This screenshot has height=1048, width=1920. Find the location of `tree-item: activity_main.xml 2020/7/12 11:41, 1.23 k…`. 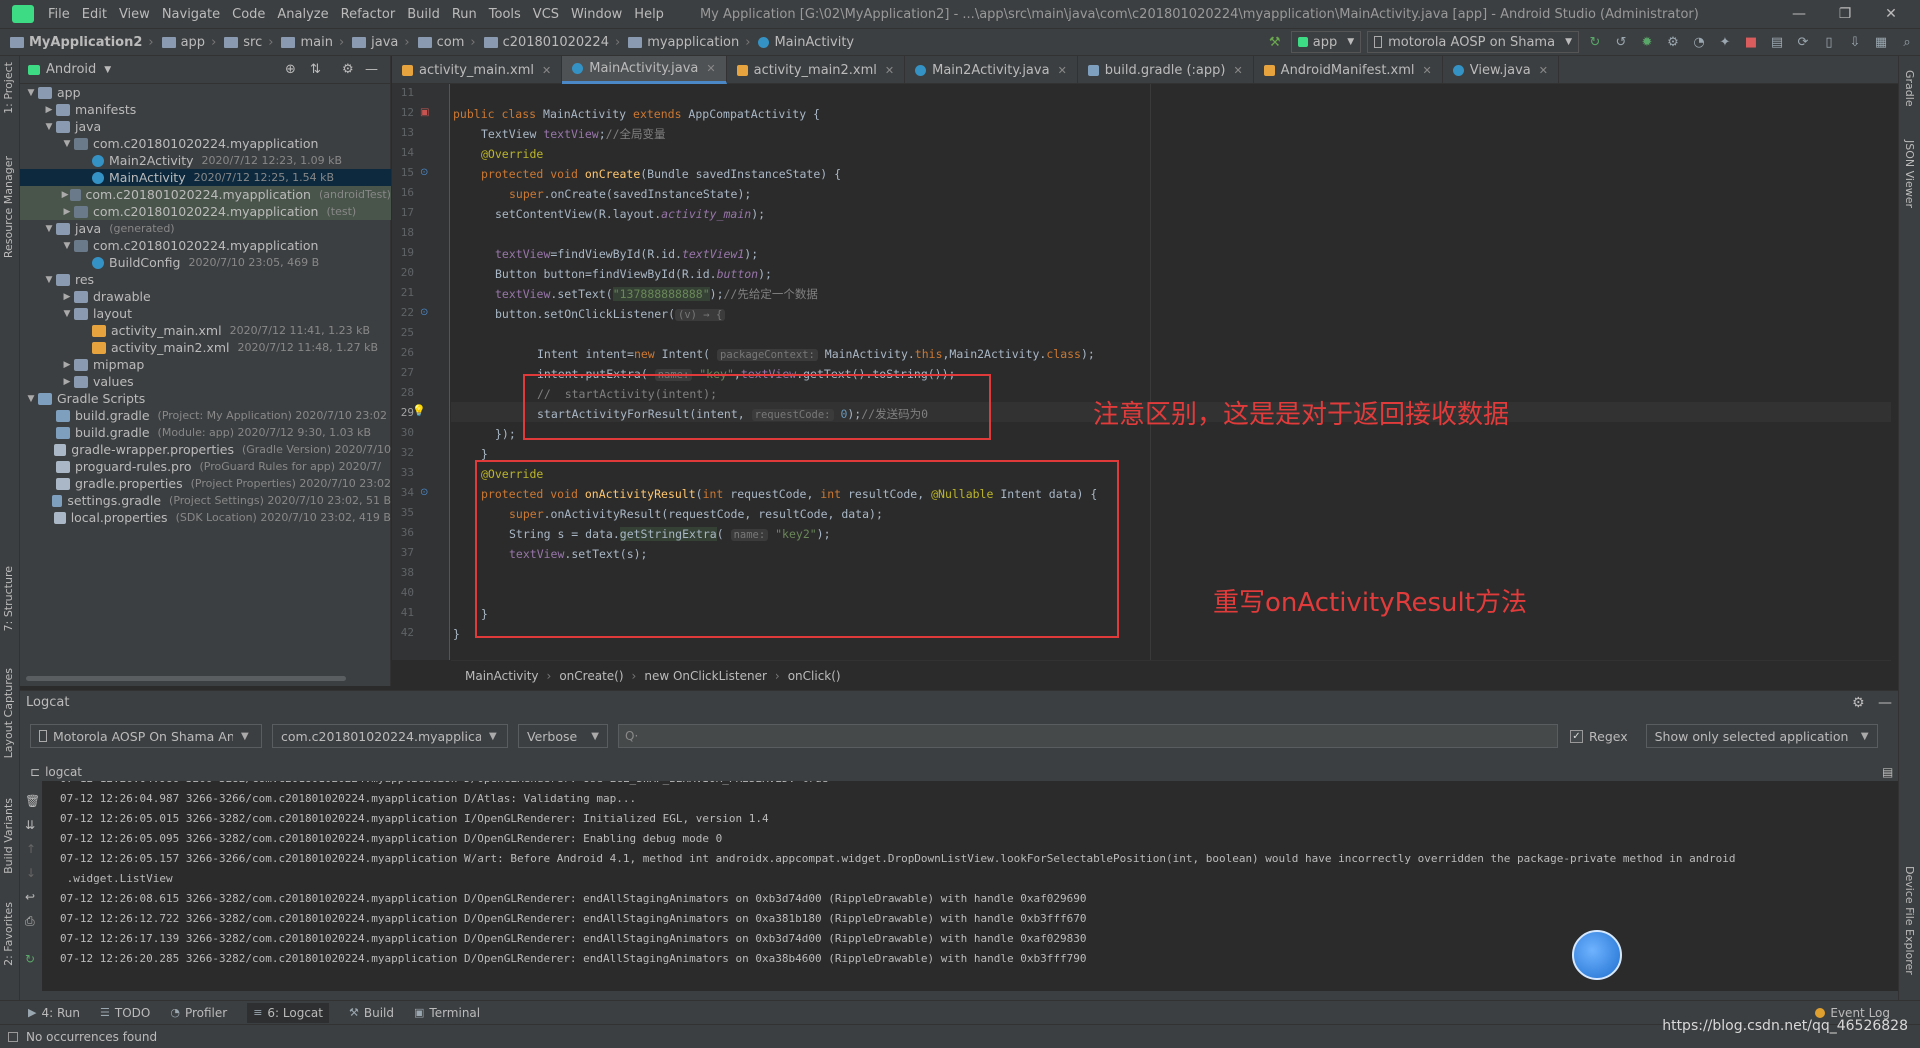

tree-item: activity_main.xml 2020/7/12 11:41, 1.23 k… is located at coordinates (205, 330).